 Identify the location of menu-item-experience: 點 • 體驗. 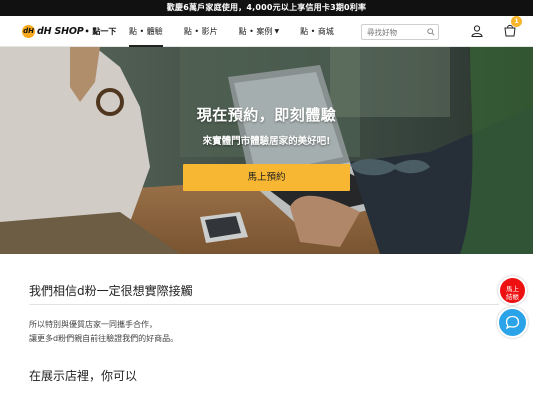
(146, 31).